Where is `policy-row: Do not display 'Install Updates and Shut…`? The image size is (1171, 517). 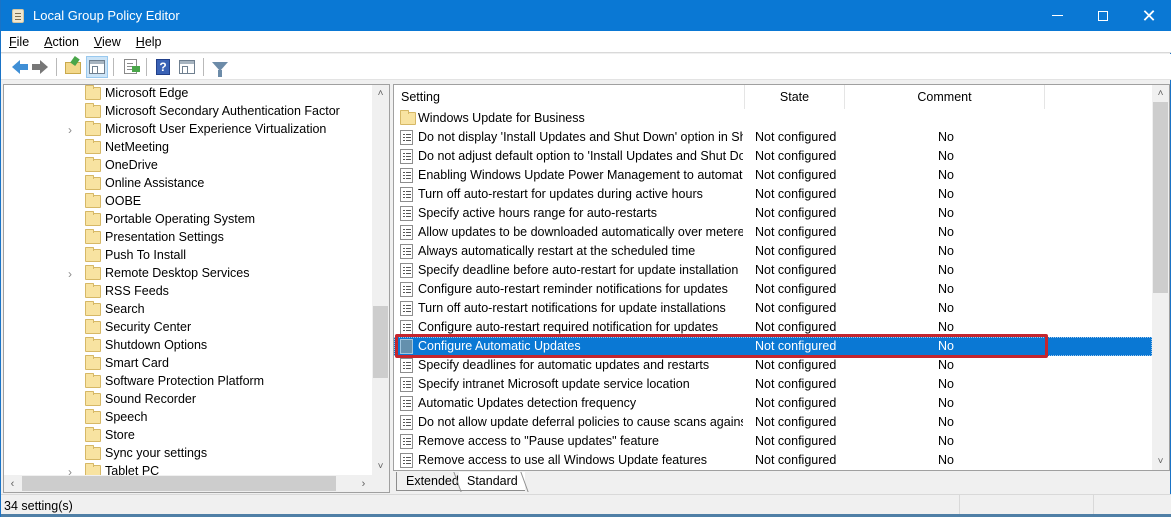 policy-row: Do not display 'Install Updates and Shut… is located at coordinates (773, 137).